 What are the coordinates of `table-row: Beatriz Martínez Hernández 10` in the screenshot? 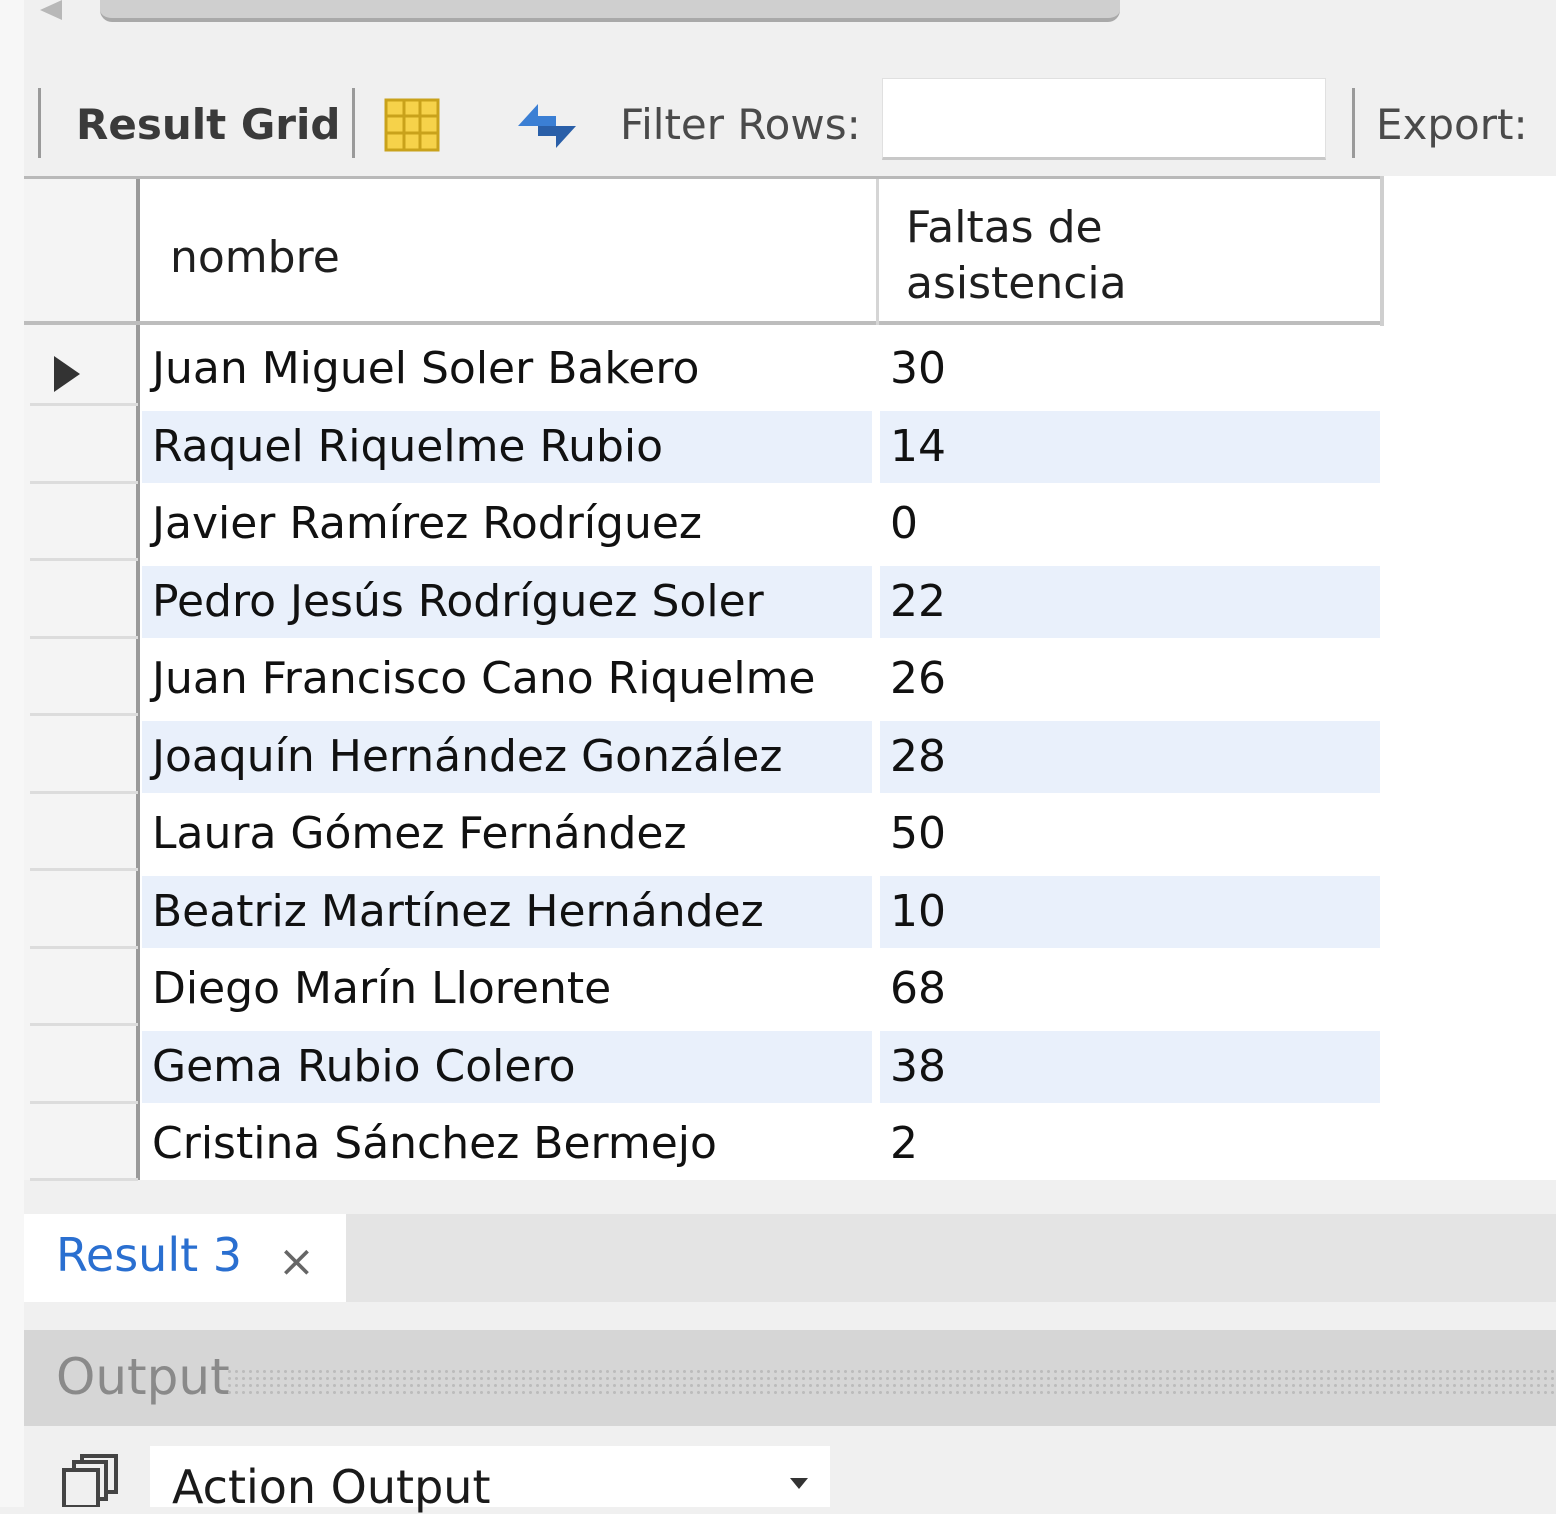 It's located at (761, 912).